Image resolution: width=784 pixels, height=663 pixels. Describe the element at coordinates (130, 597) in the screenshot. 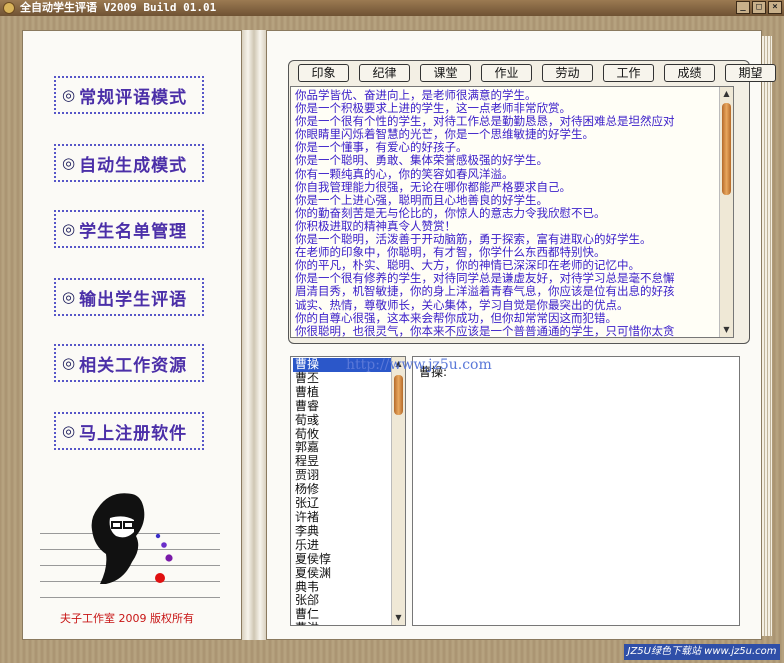

I see `staff-line` at that location.